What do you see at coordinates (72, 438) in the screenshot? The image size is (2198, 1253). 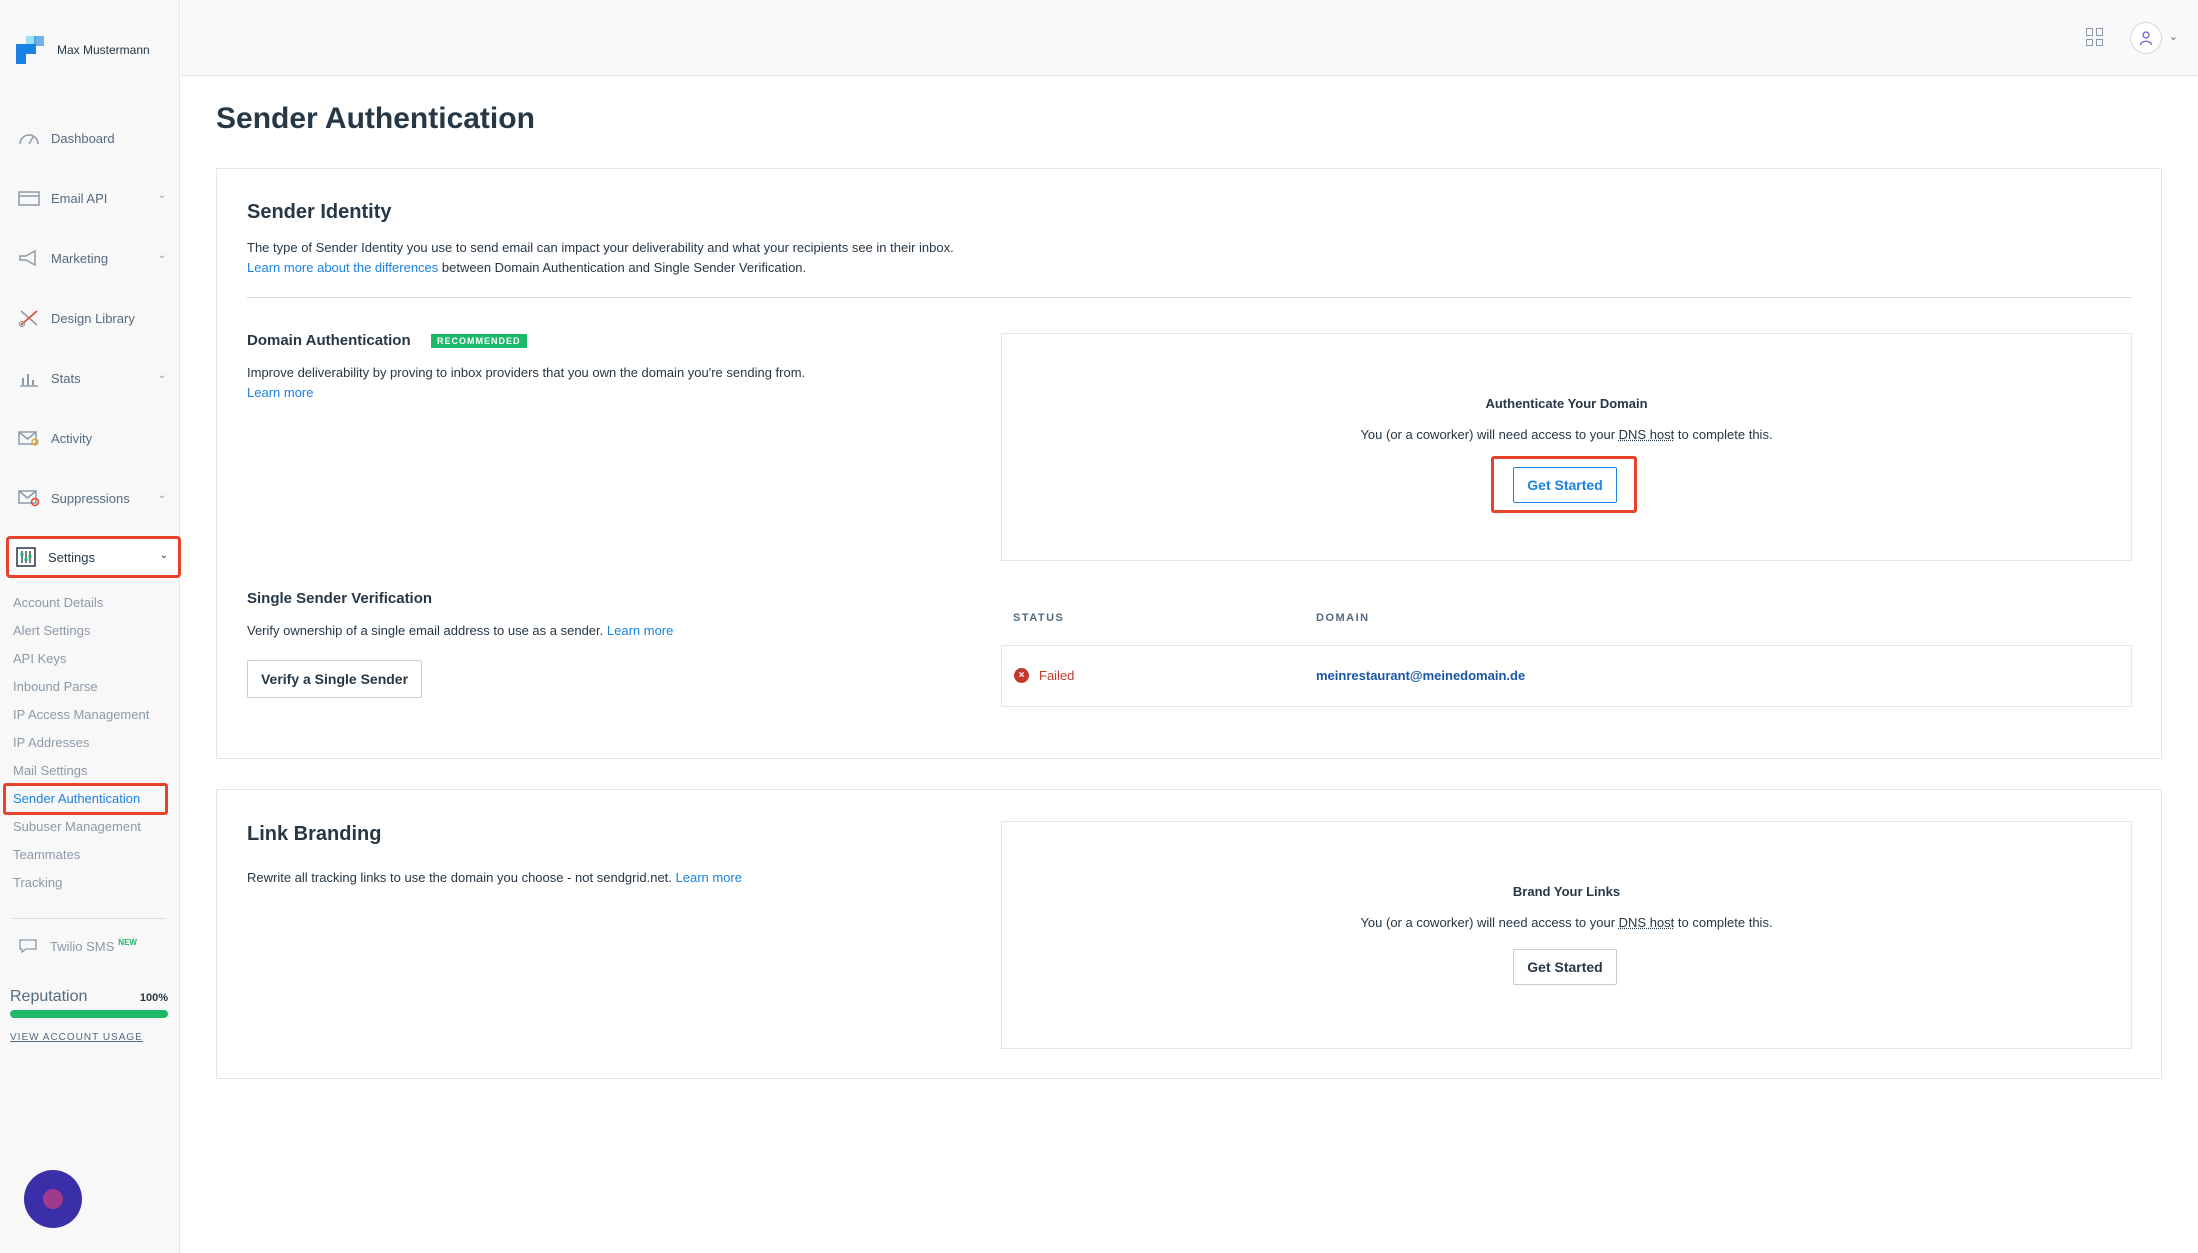 I see `nav-activity-label: Activity` at bounding box center [72, 438].